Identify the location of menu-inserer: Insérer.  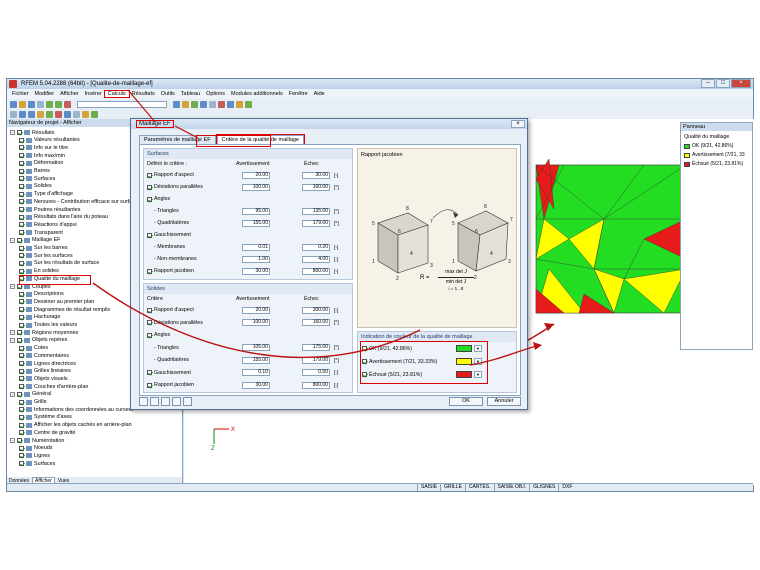
(93, 94).